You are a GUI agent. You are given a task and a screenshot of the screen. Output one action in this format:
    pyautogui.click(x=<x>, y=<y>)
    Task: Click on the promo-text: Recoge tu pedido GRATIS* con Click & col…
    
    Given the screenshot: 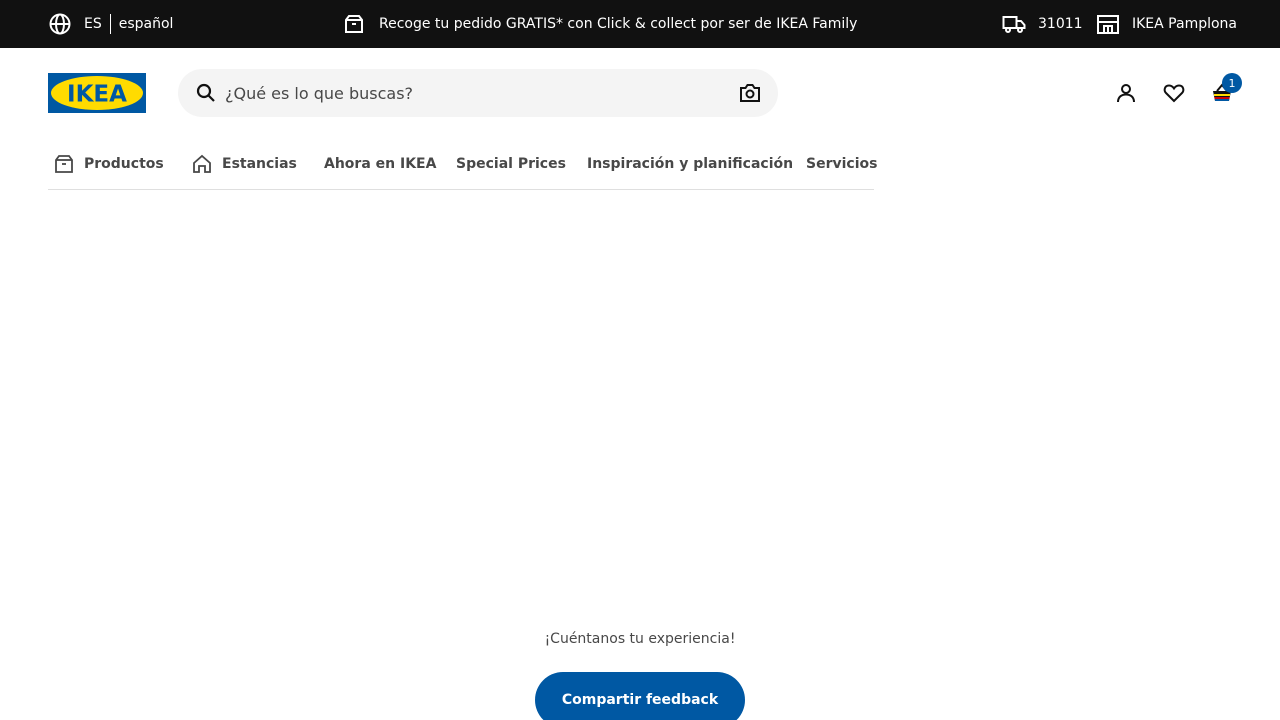 What is the action you would take?
    pyautogui.click(x=618, y=24)
    